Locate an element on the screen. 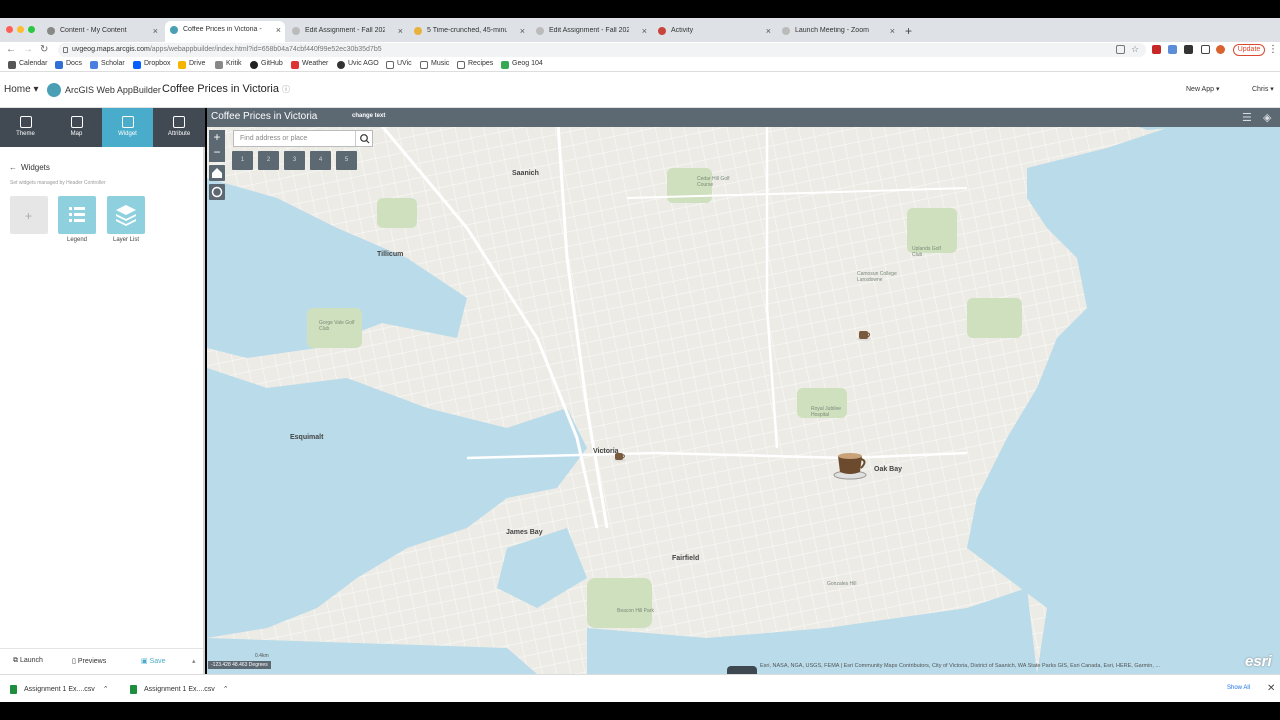  place-label: Saanich is located at coordinates (525, 173).